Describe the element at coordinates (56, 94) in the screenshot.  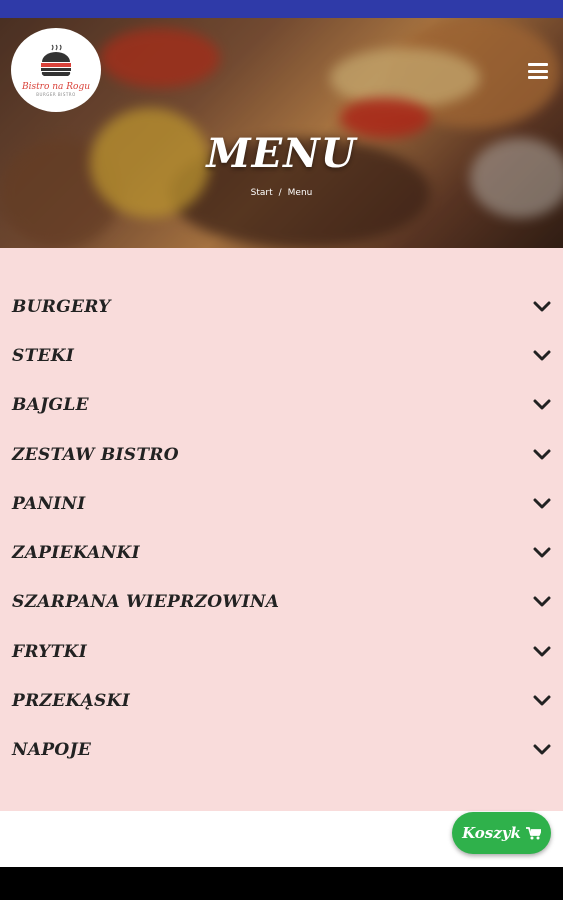
I see `logo-subtitle: BURGER BISTRO` at that location.